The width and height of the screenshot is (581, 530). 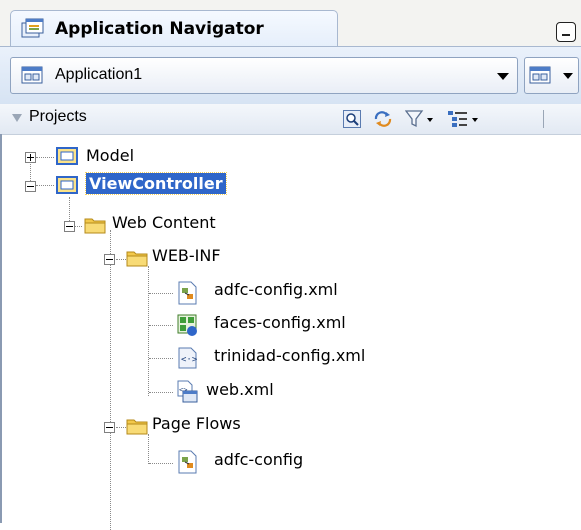 I want to click on tree-label-adfc-config: adfc-config, so click(x=259, y=459).